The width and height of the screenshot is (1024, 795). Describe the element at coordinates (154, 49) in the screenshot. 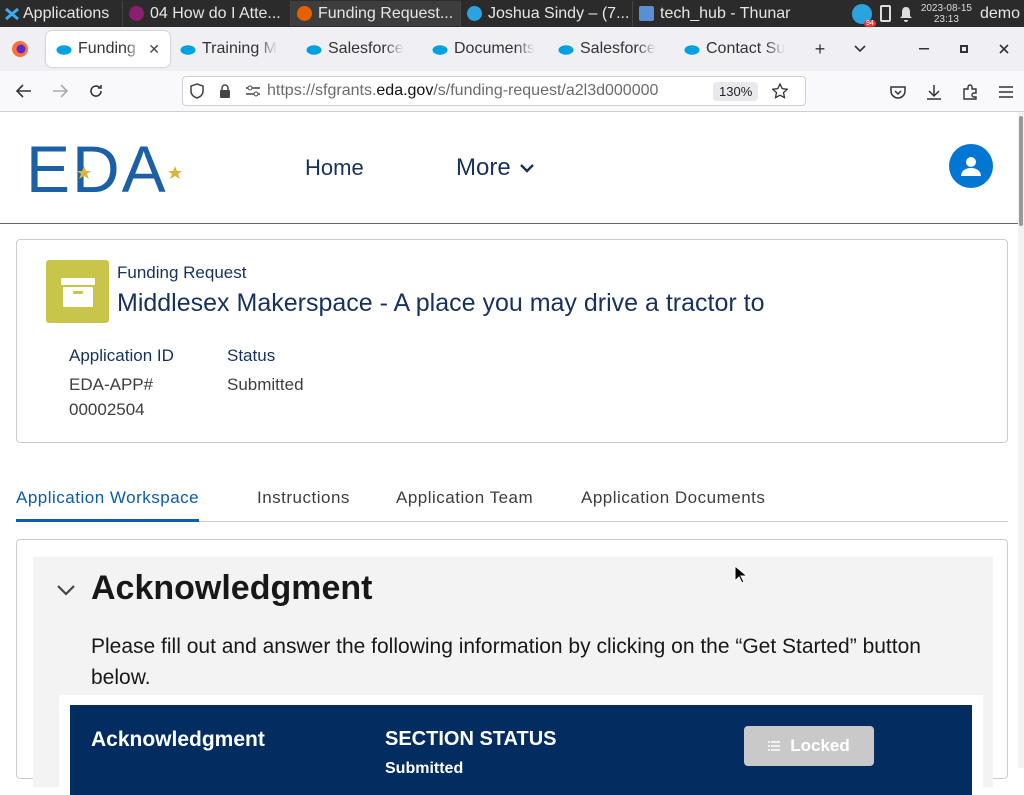

I see `close-tab-icon: ✕` at that location.